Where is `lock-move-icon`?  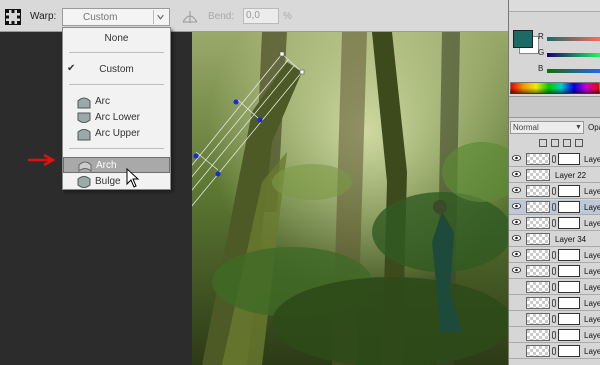
lock-move-icon is located at coordinates (567, 143).